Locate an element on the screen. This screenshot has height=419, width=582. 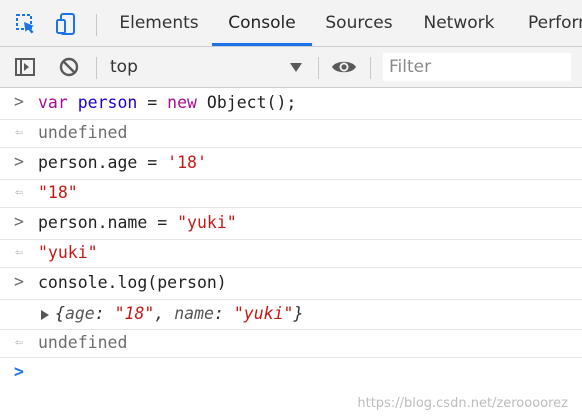
property-value: "18" is located at coordinates (134, 313).